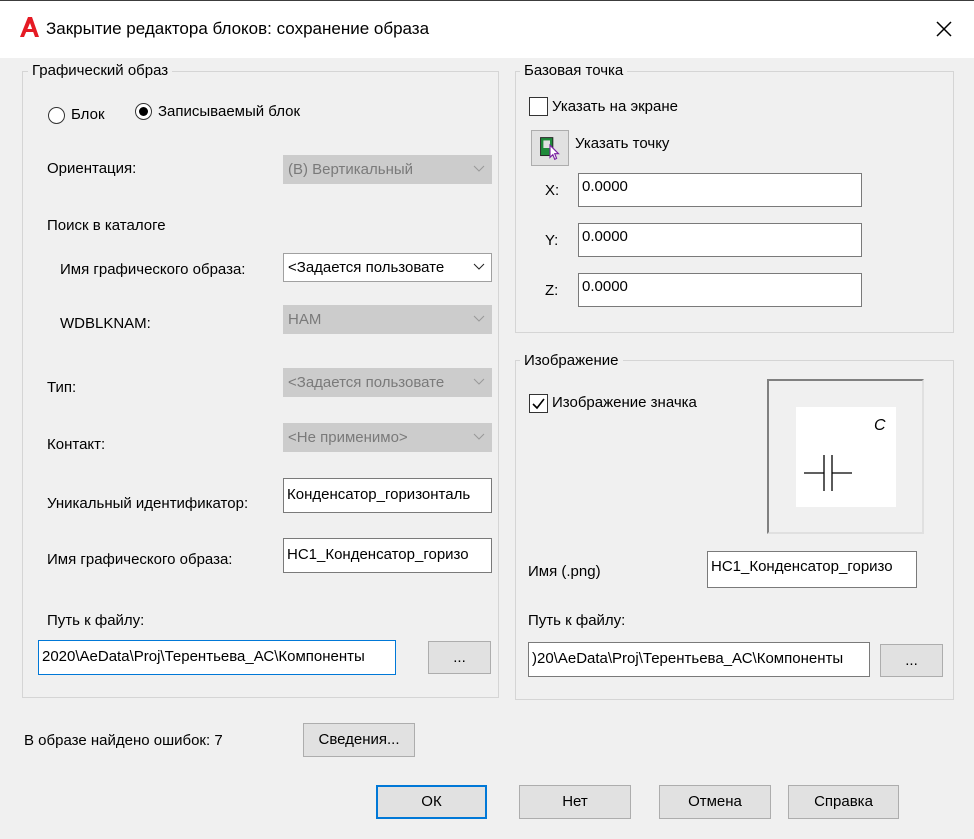  I want to click on image-file-path-field: )20\AeData\Proj\Терентьева_АС\Компоненты, so click(699, 659).